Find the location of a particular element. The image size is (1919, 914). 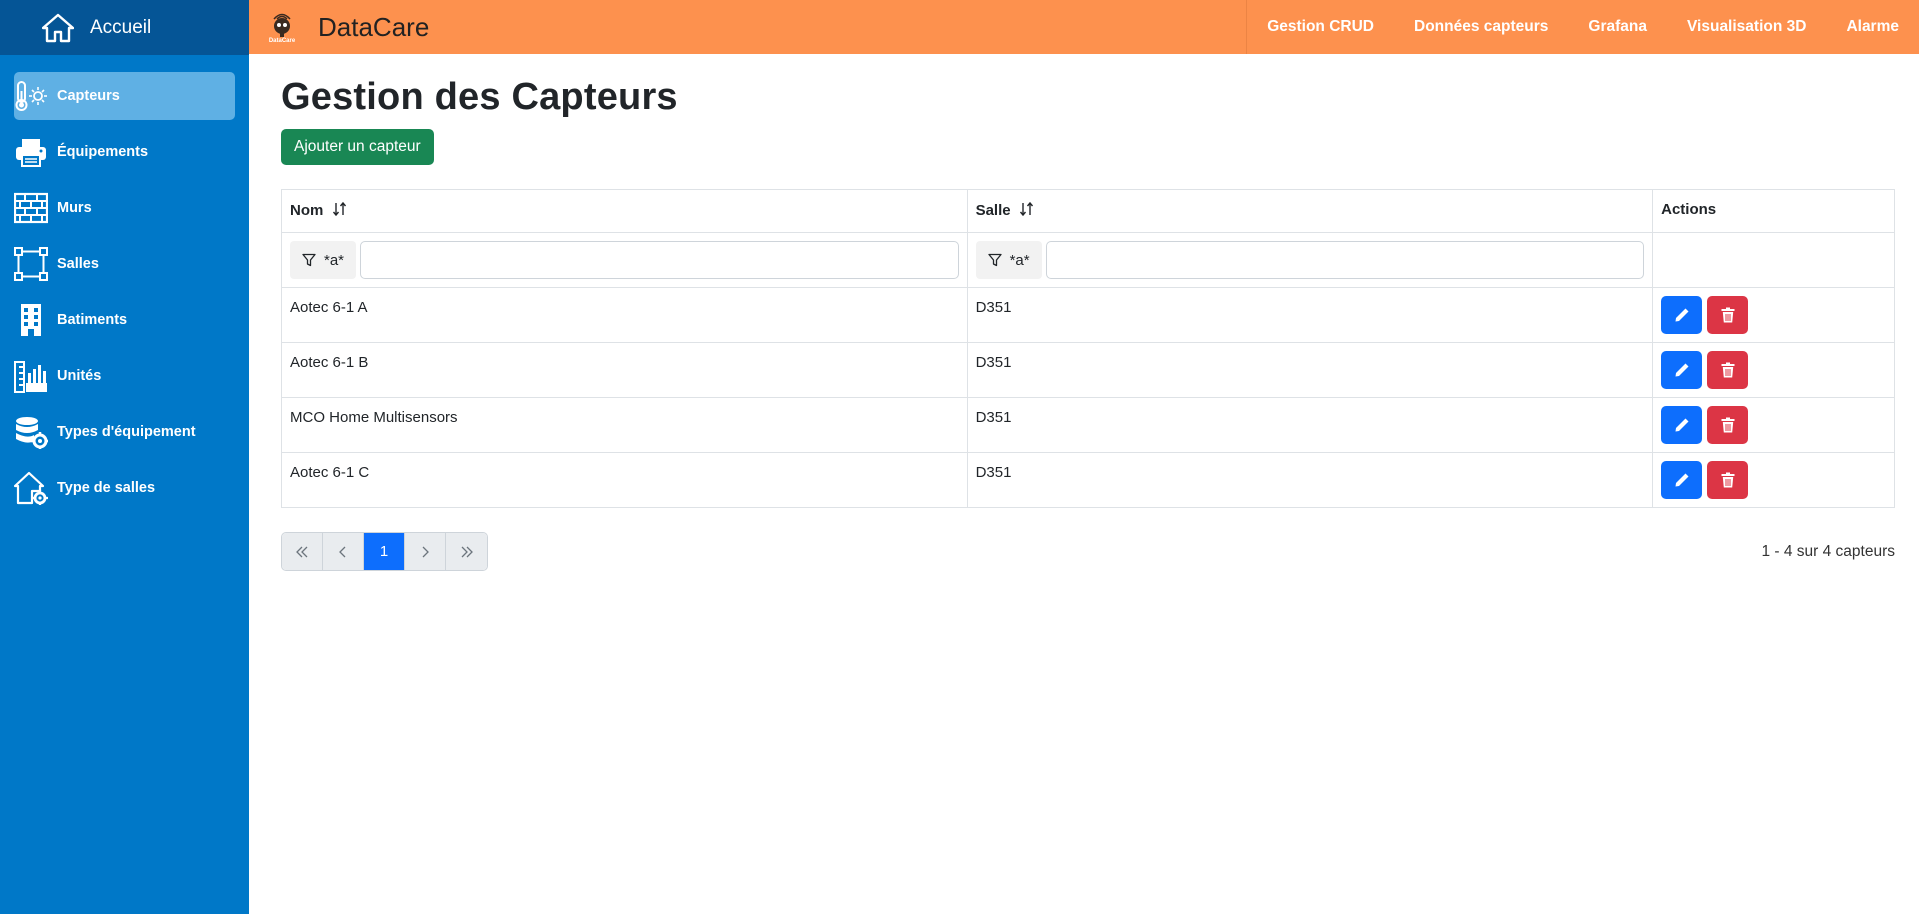

brick-wall-icon is located at coordinates (31, 208).